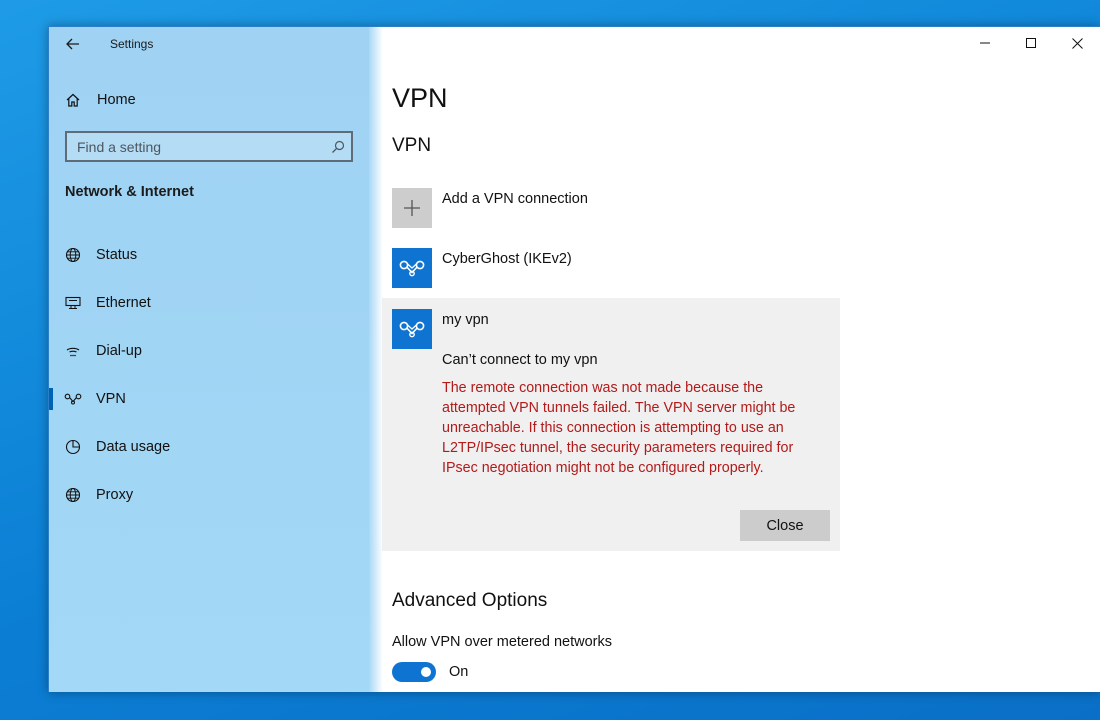 The height and width of the screenshot is (720, 1100). Describe the element at coordinates (201, 146) in the screenshot. I see `search-input` at that location.